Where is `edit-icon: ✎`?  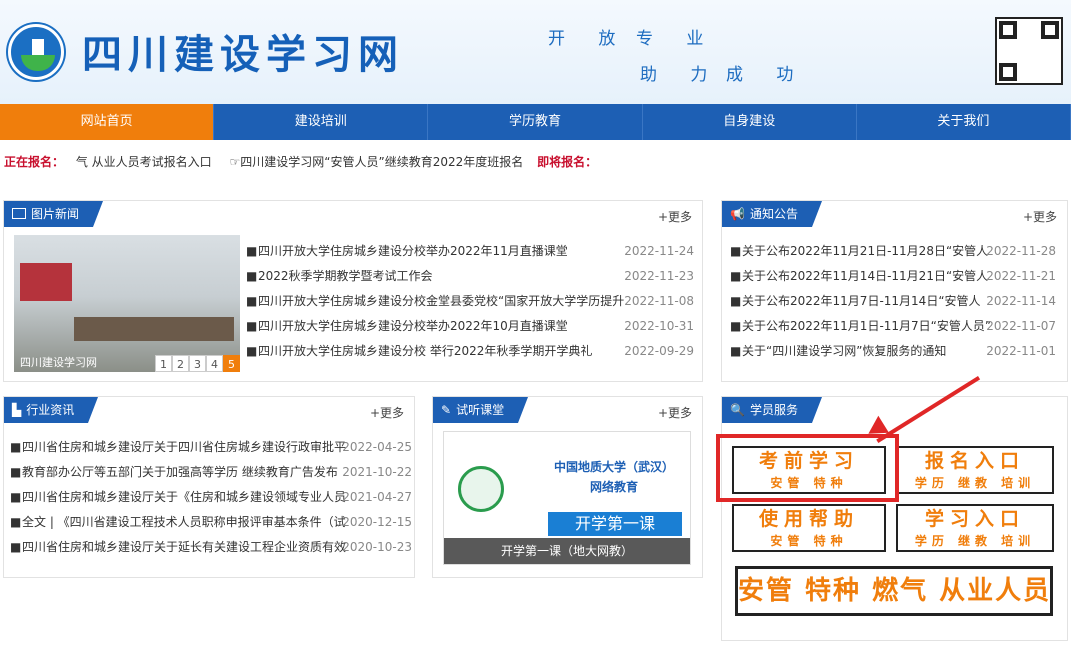 edit-icon: ✎ is located at coordinates (446, 410).